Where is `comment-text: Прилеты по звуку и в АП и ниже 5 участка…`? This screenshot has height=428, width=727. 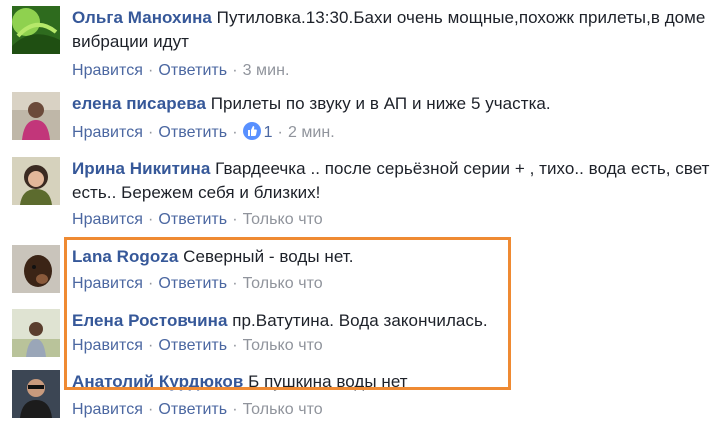
comment-text: Прилеты по звуку и в АП и ниже 5 участка… is located at coordinates (380, 103).